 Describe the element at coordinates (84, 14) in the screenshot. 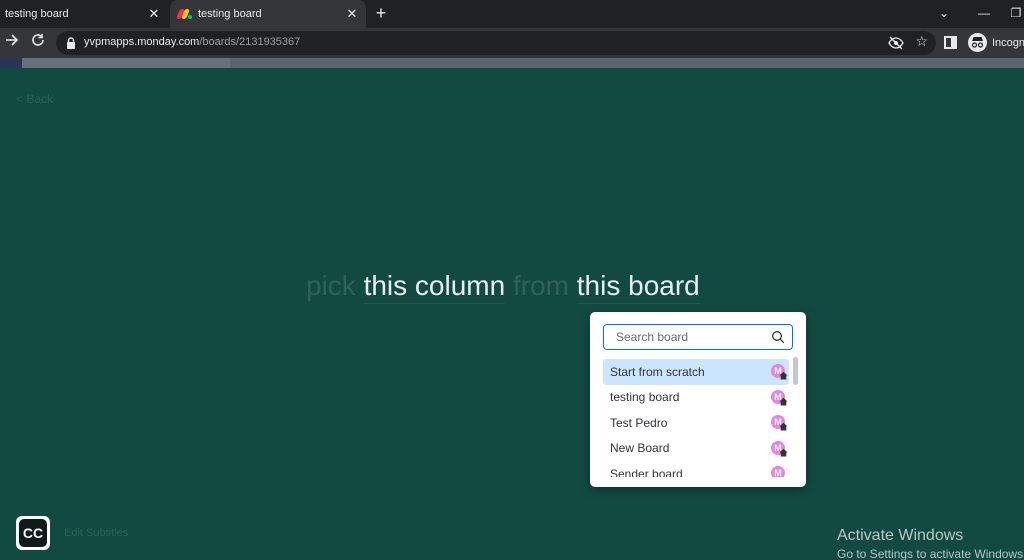

I see `tab-testing-board-1: testing board ✕` at that location.